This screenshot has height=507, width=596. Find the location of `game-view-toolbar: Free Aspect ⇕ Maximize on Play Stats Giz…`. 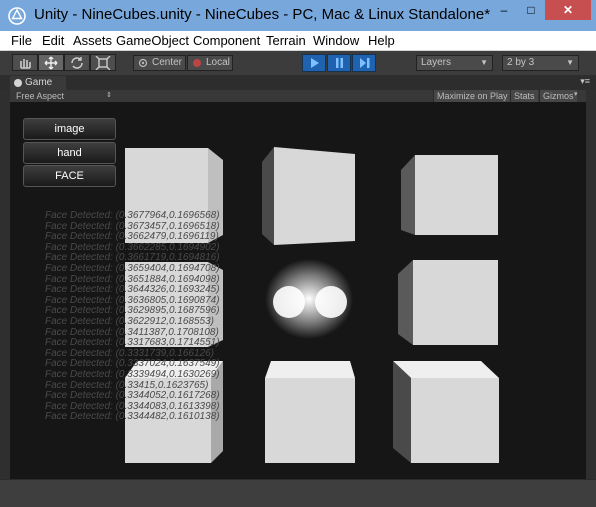

game-view-toolbar: Free Aspect ⇕ Maximize on Play Stats Giz… is located at coordinates (298, 96).